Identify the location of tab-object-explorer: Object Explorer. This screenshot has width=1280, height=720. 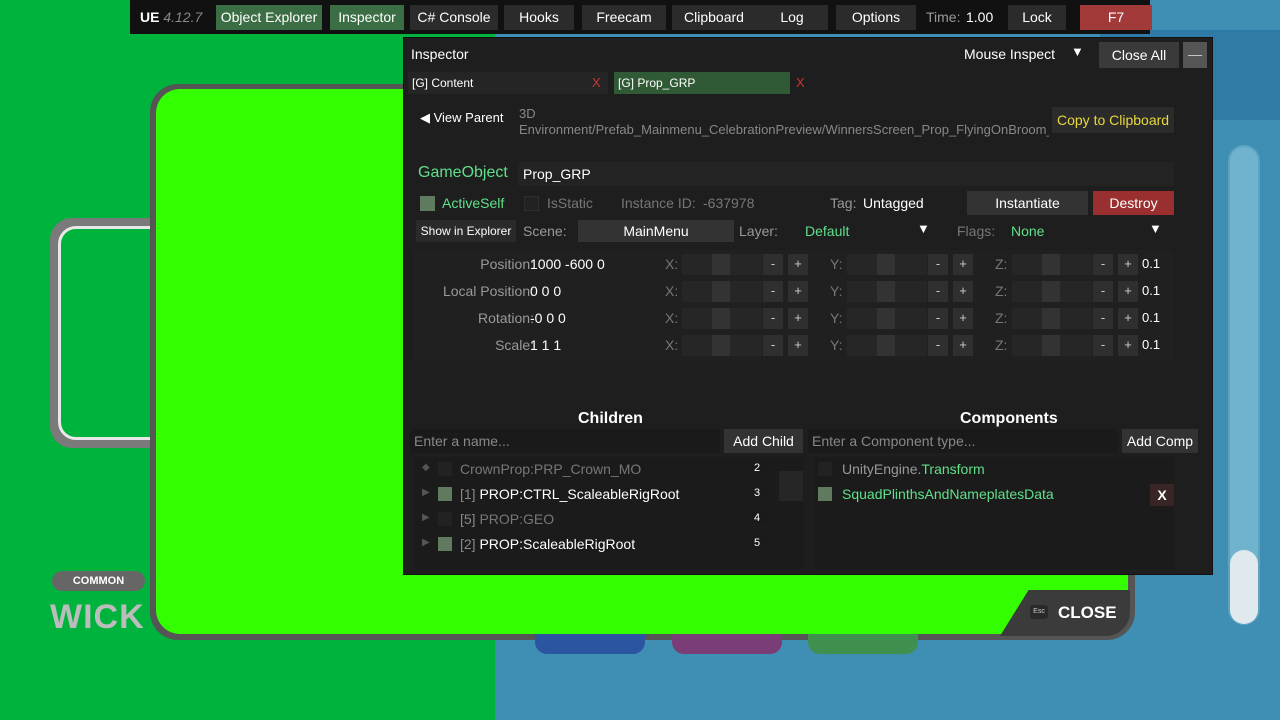
(269, 17).